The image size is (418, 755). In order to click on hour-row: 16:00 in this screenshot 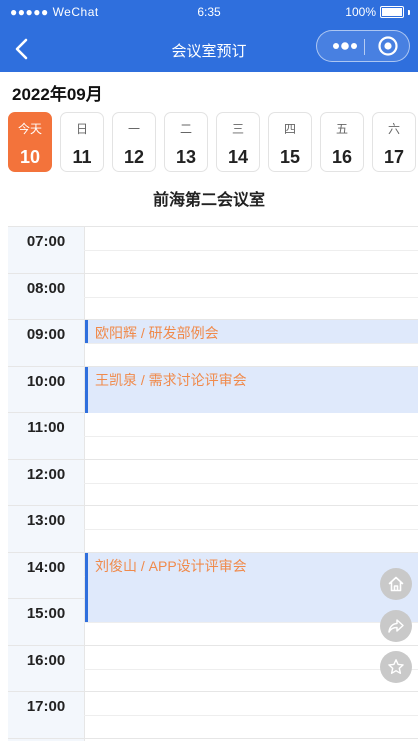, I will do `click(213, 669)`.